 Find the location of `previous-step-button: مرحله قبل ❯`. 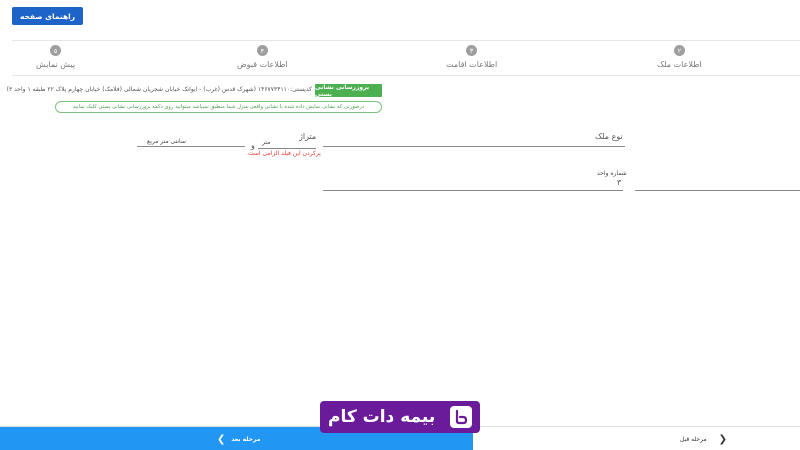

previous-step-button: مرحله قبل ❯ is located at coordinates (703, 439).